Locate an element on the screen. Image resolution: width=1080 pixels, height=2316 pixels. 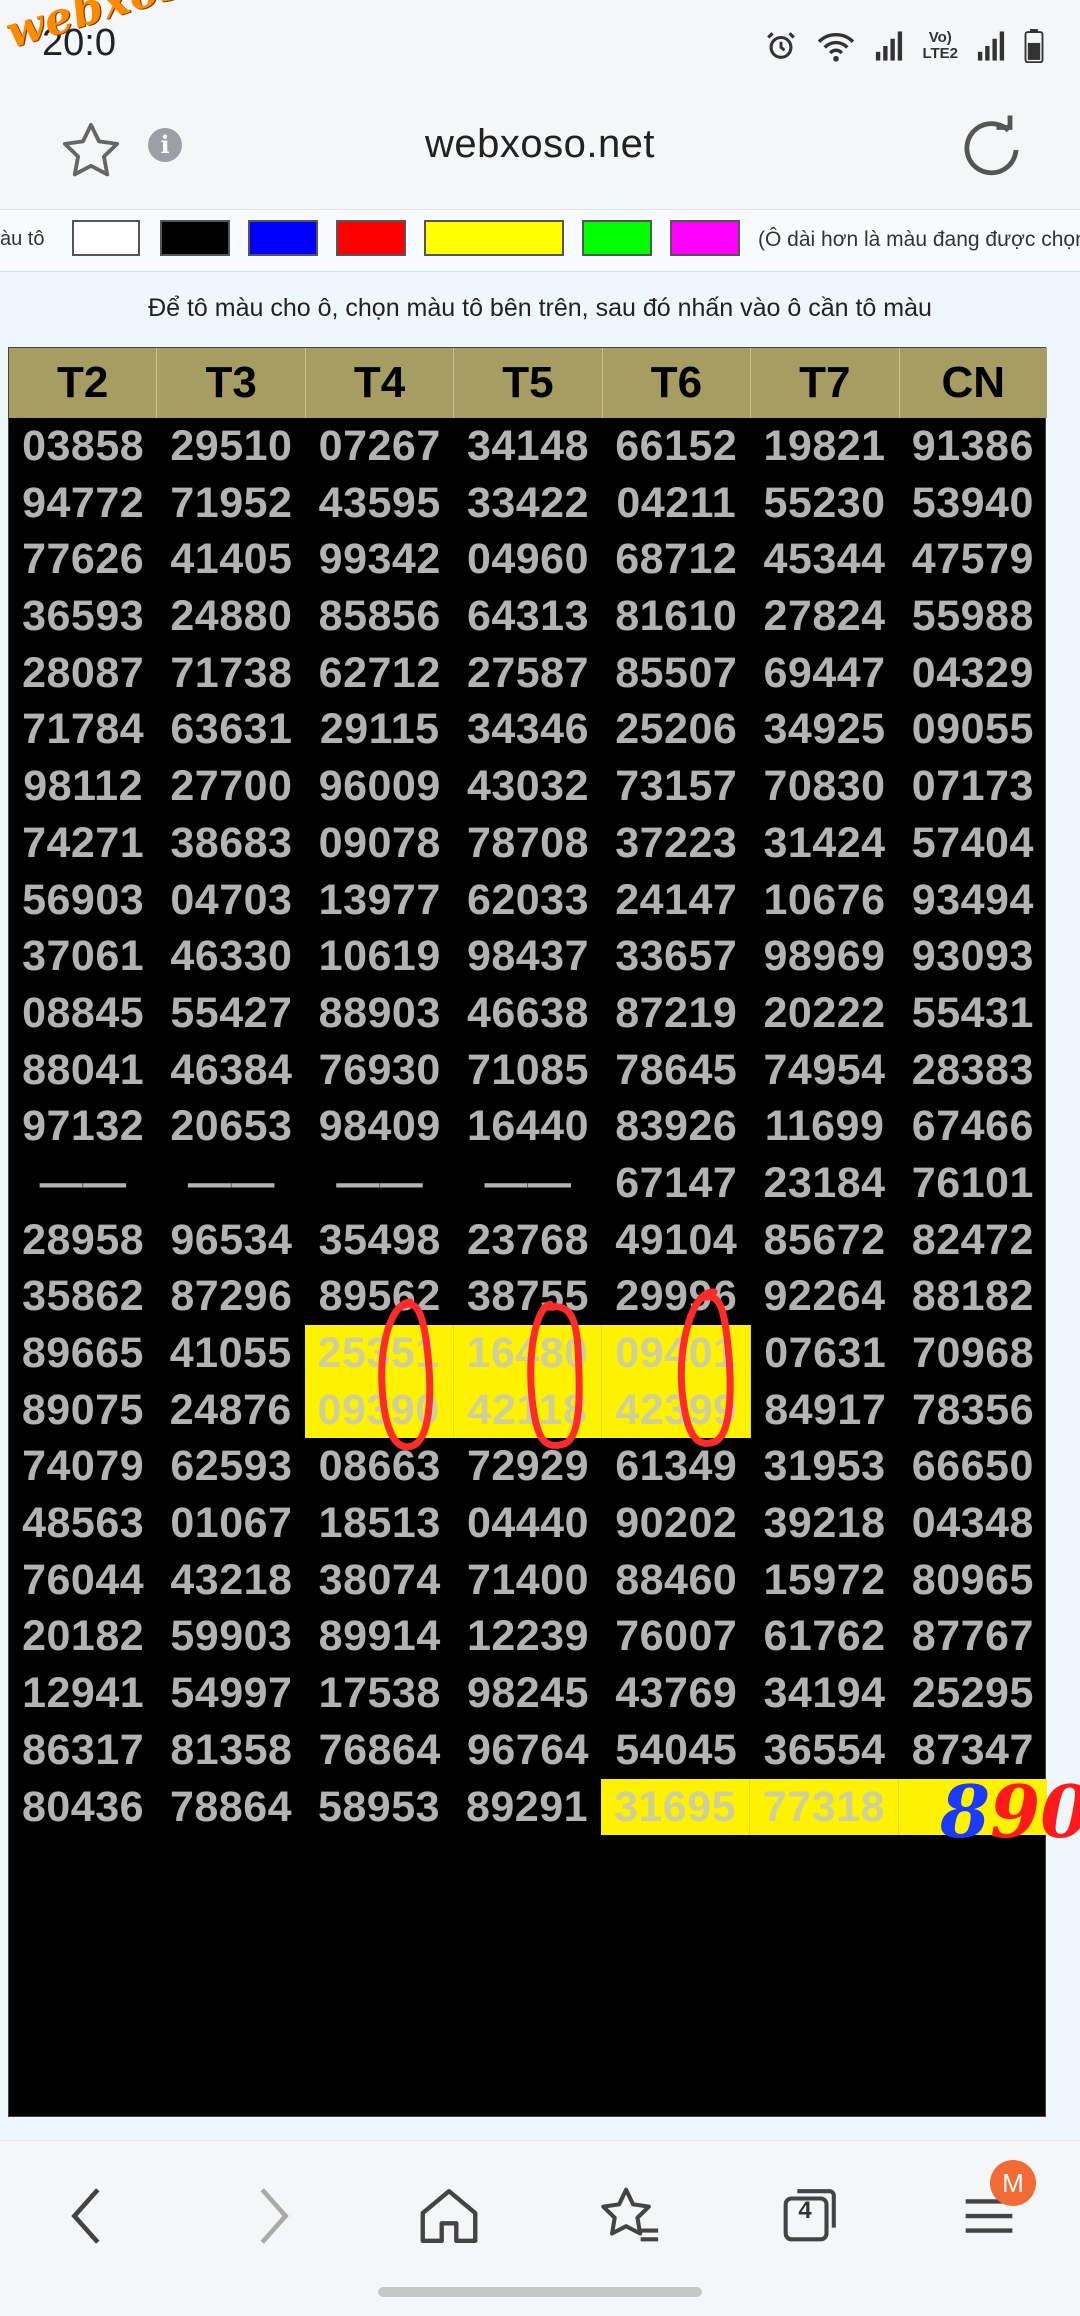
table-cell: 41055 is located at coordinates (231, 1353).